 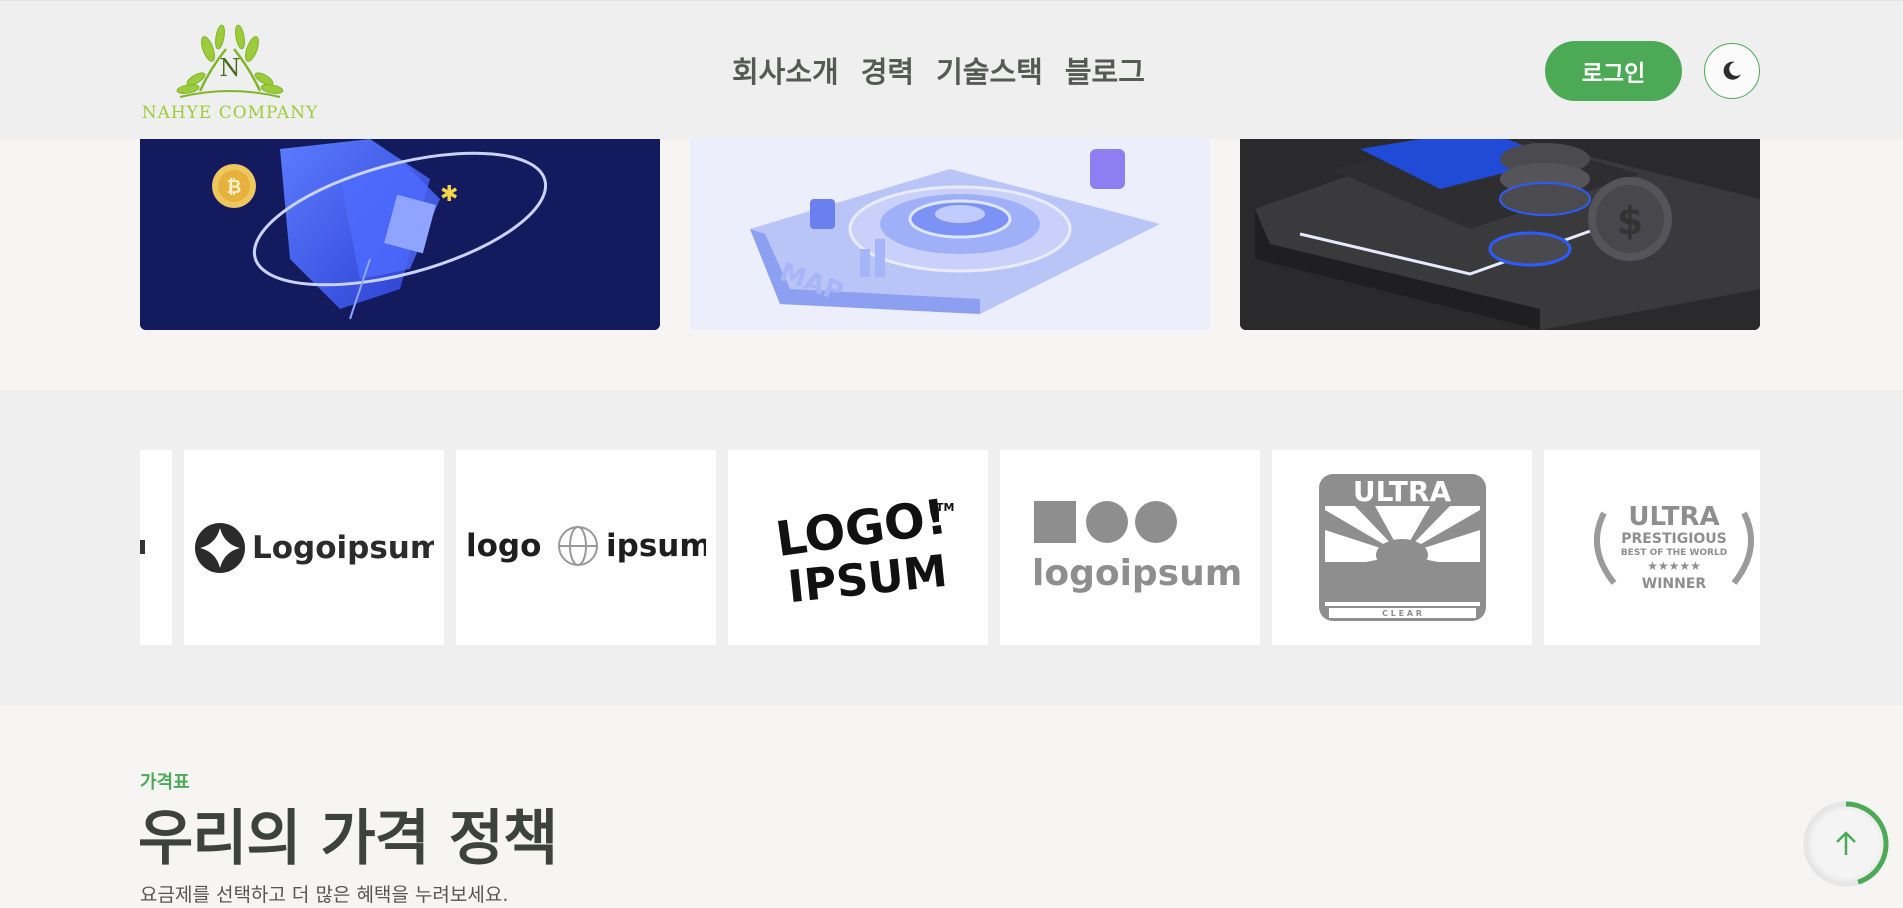 I want to click on svg-text: logo, so click(x=503, y=546).